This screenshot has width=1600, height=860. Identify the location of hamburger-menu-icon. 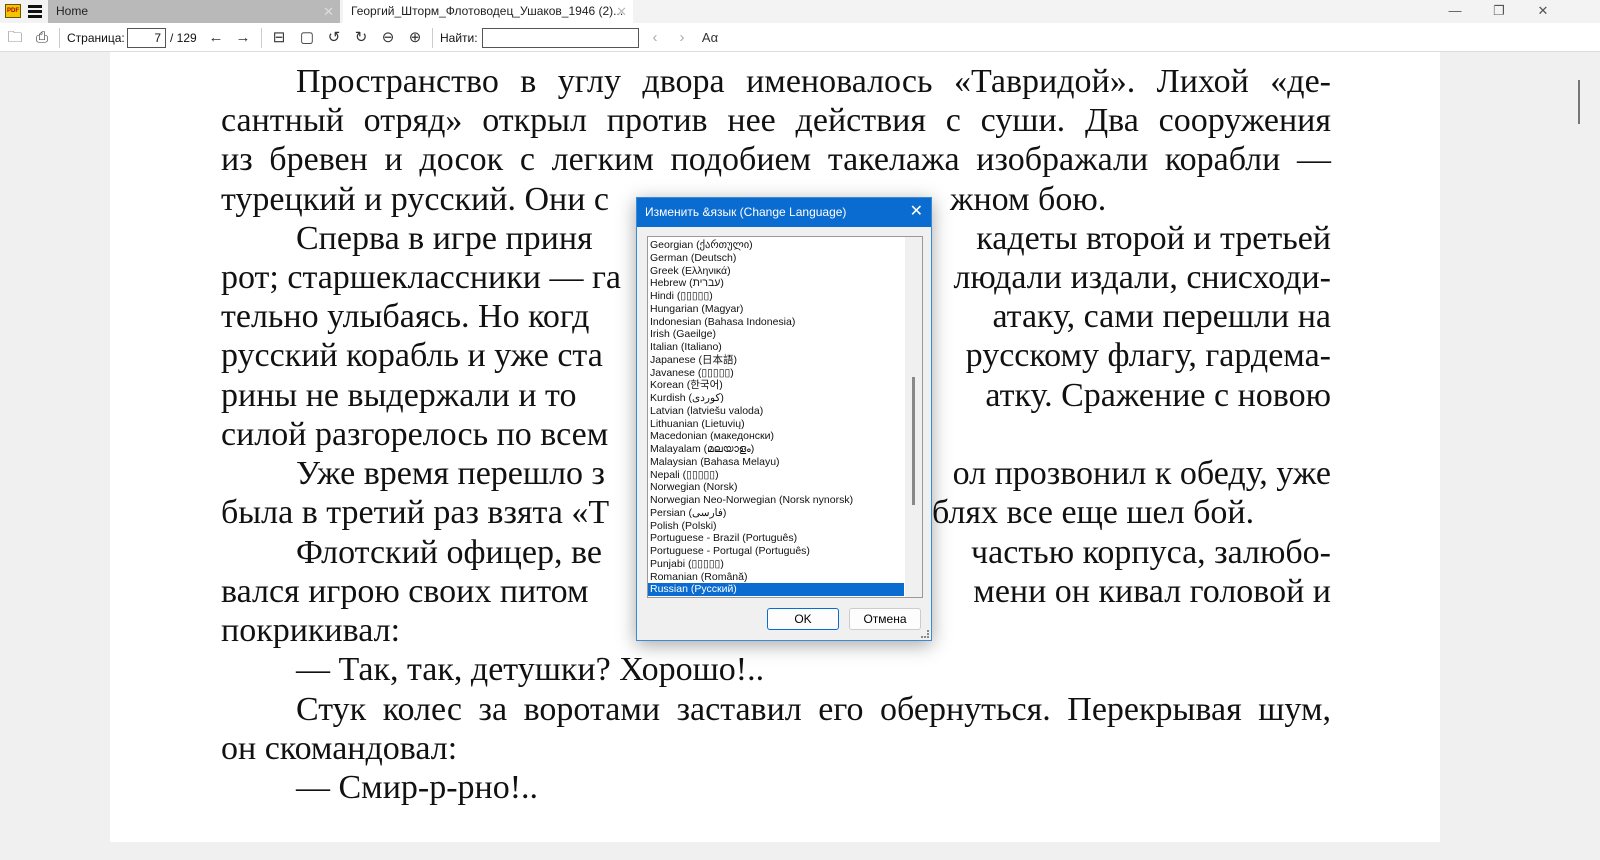
(35, 11).